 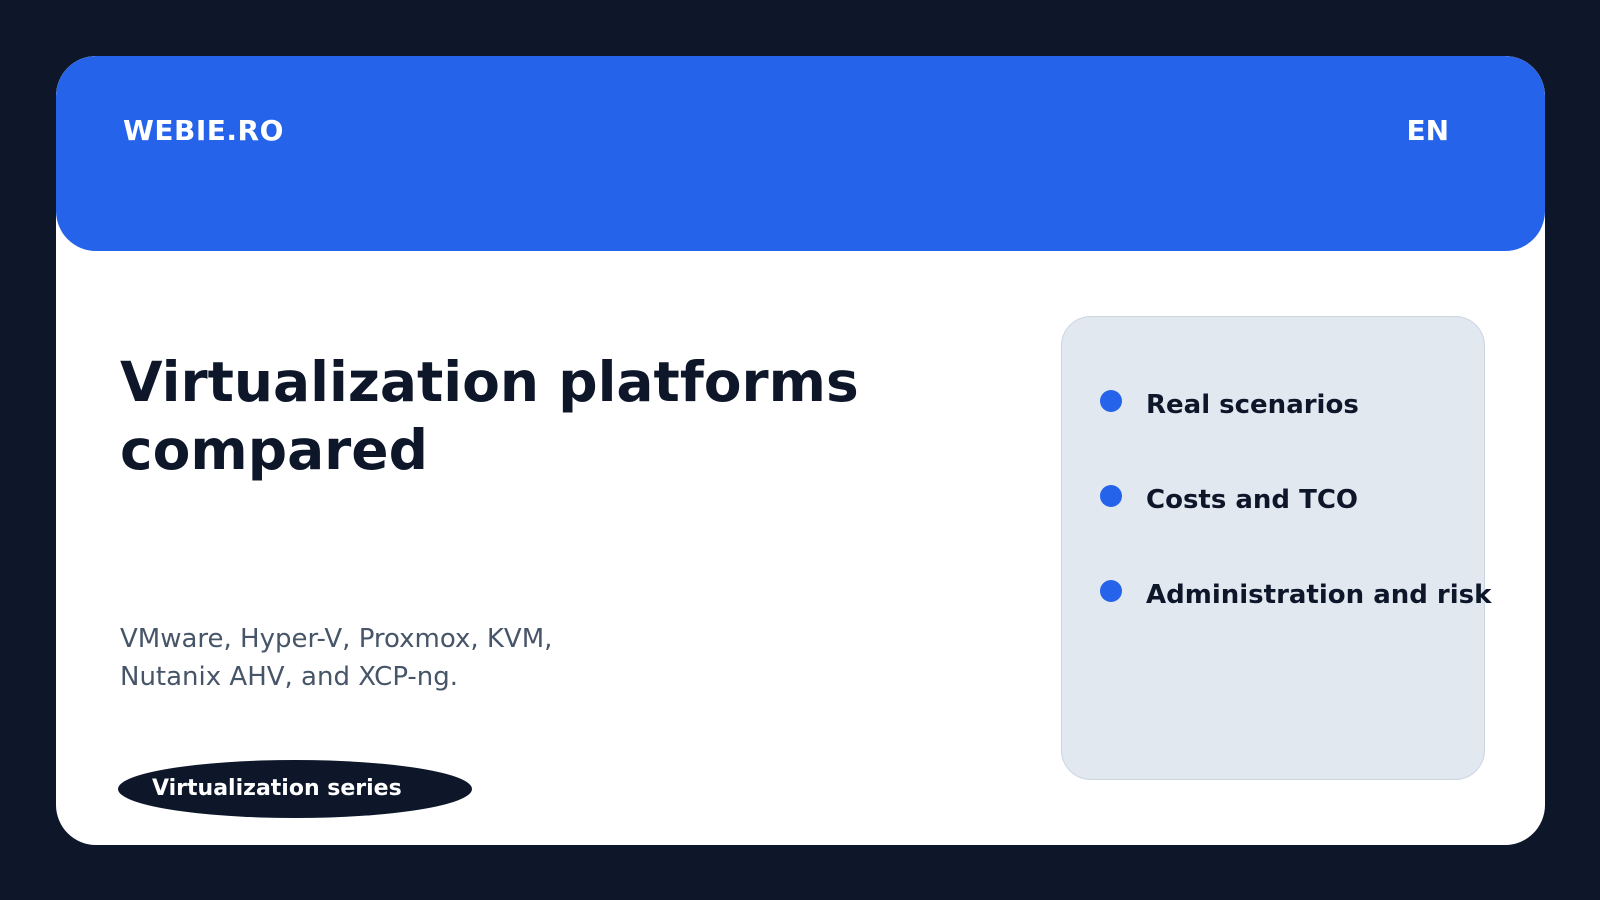 What do you see at coordinates (1427, 130) in the screenshot?
I see `language-switch: EN` at bounding box center [1427, 130].